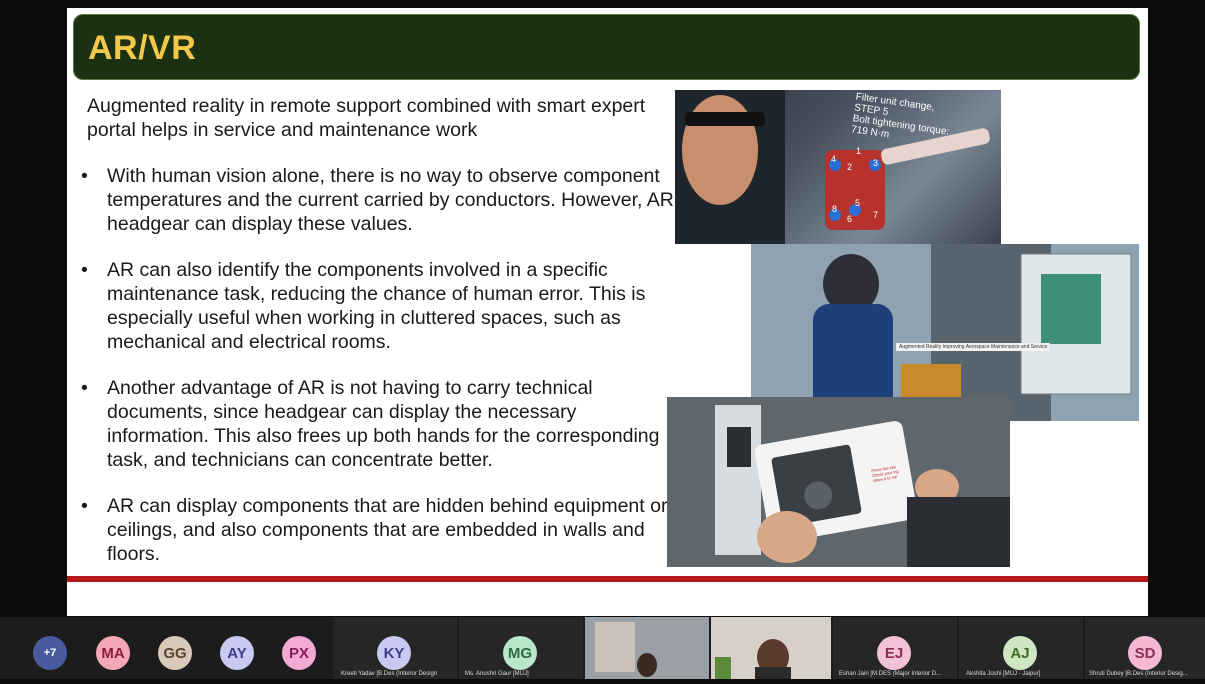 Image resolution: width=1205 pixels, height=684 pixels. What do you see at coordinates (876, 215) in the screenshot?
I see `ar-marker-label: 7` at bounding box center [876, 215].